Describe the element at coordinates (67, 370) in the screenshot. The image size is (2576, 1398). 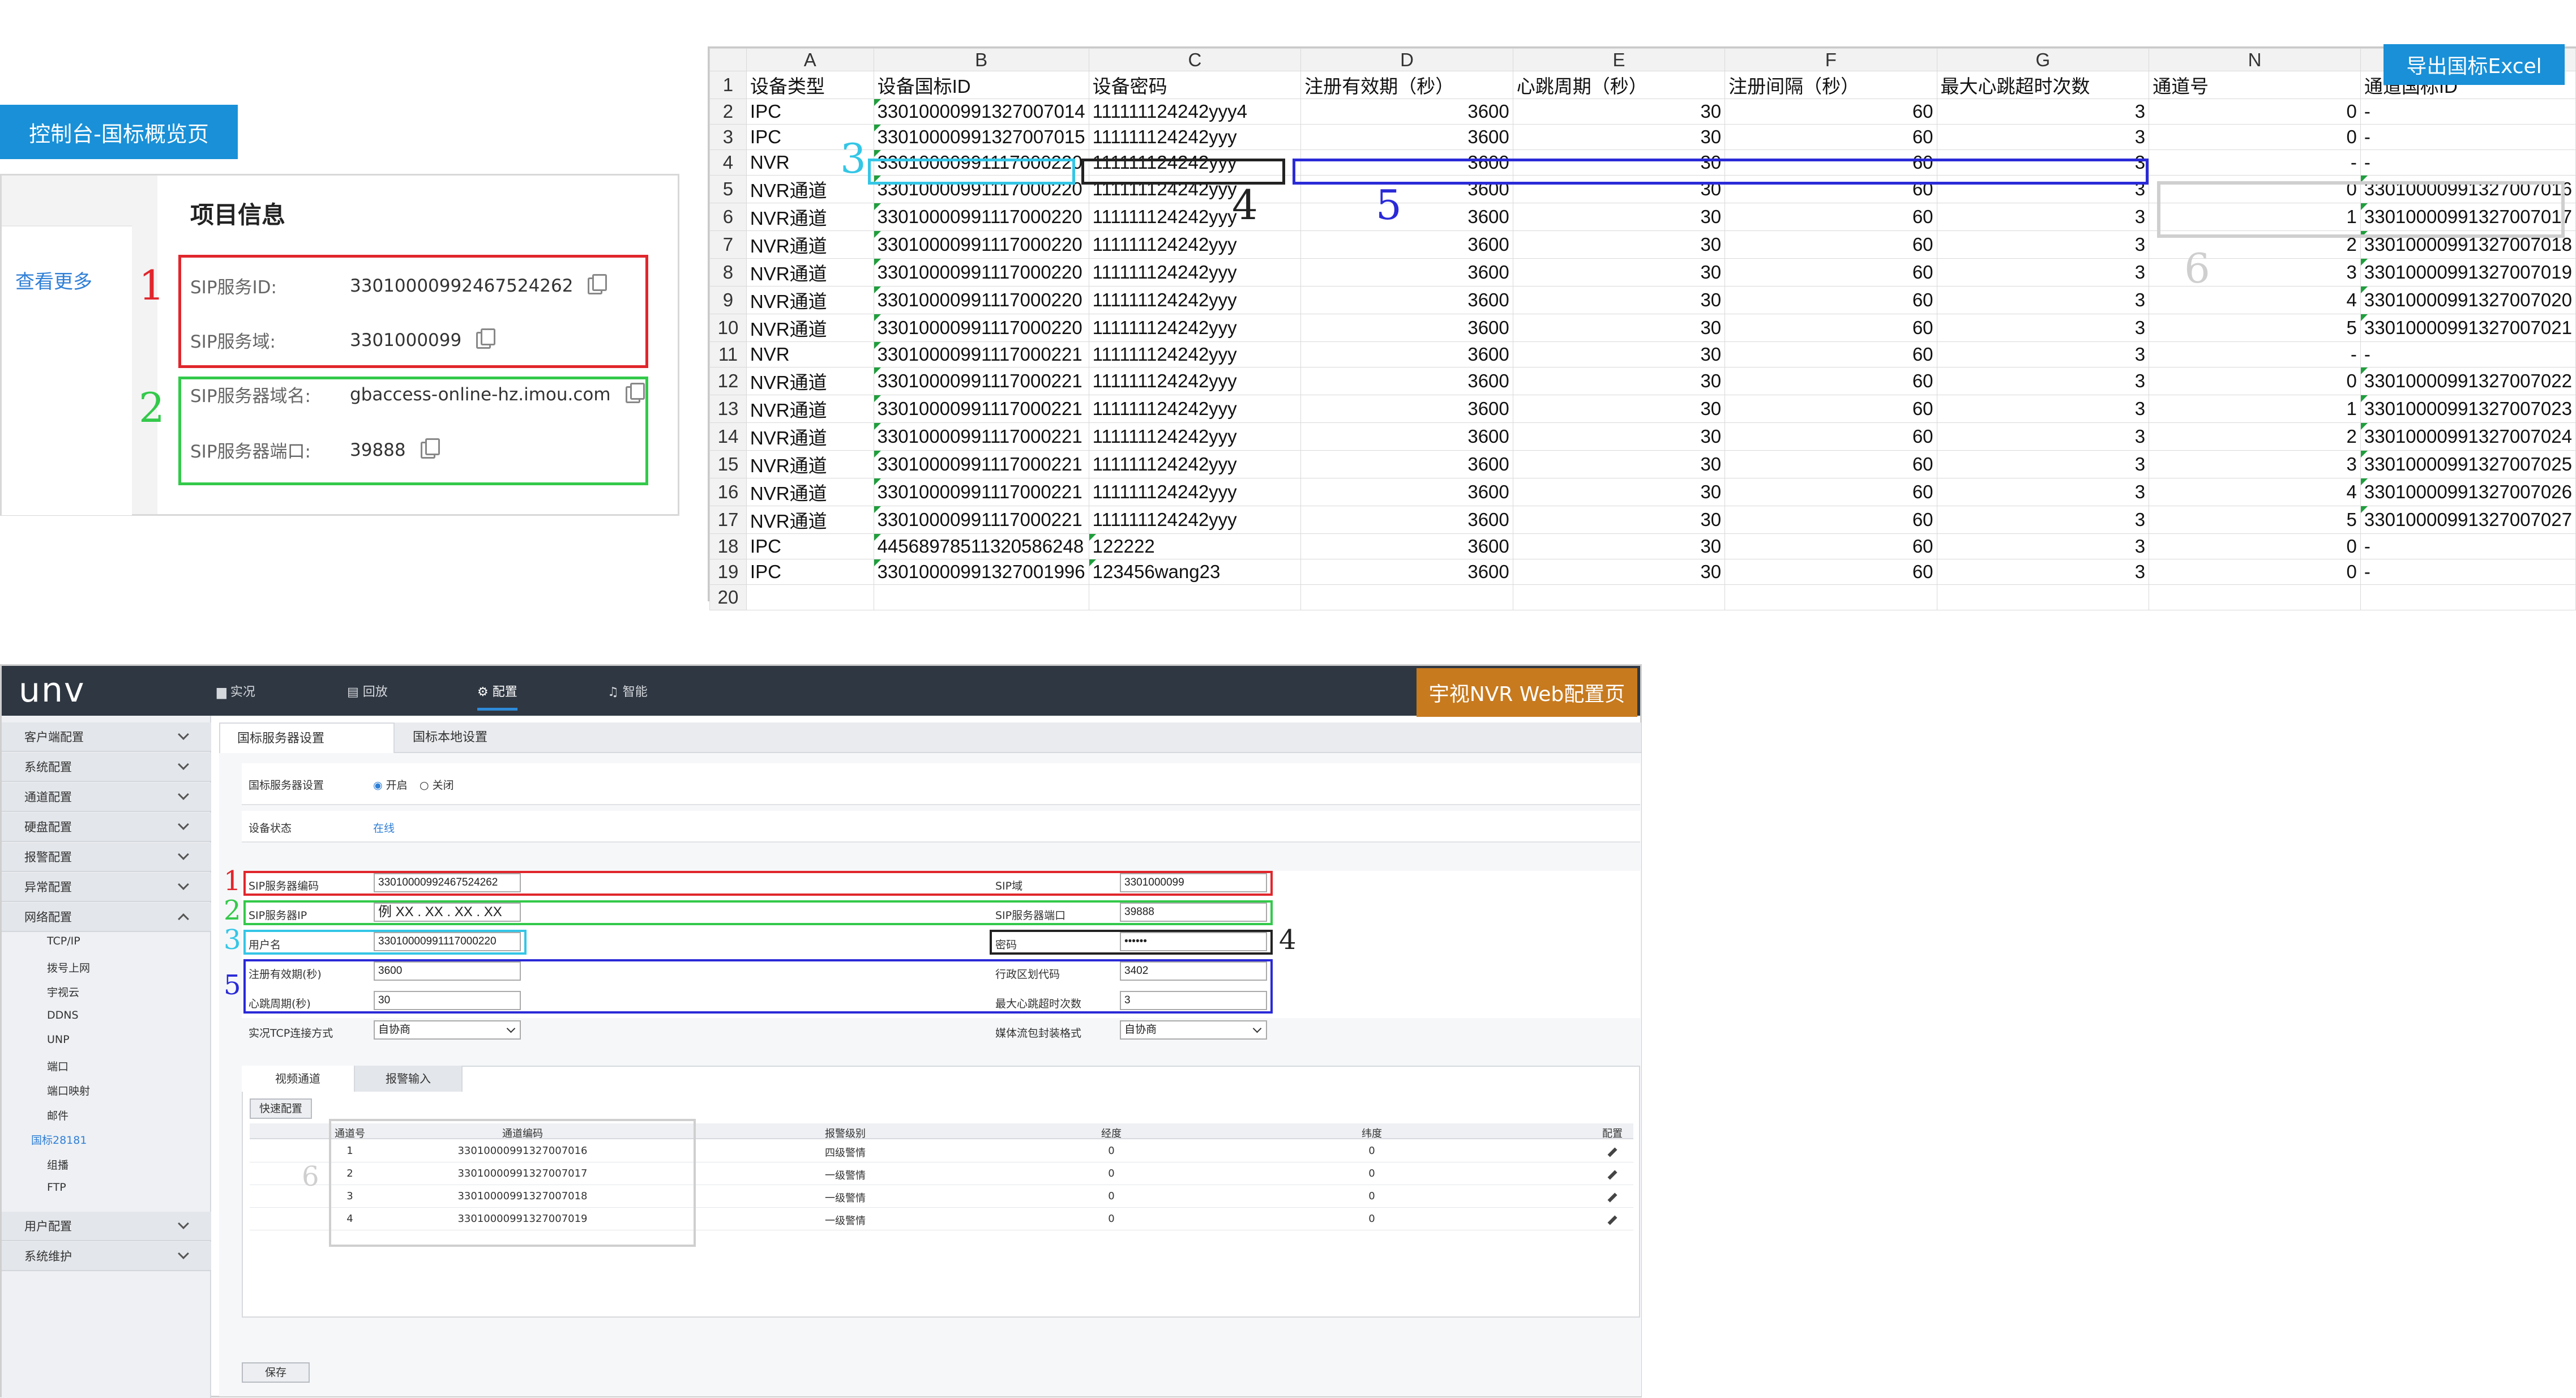
I see `view-more-link: 查看更多` at that location.